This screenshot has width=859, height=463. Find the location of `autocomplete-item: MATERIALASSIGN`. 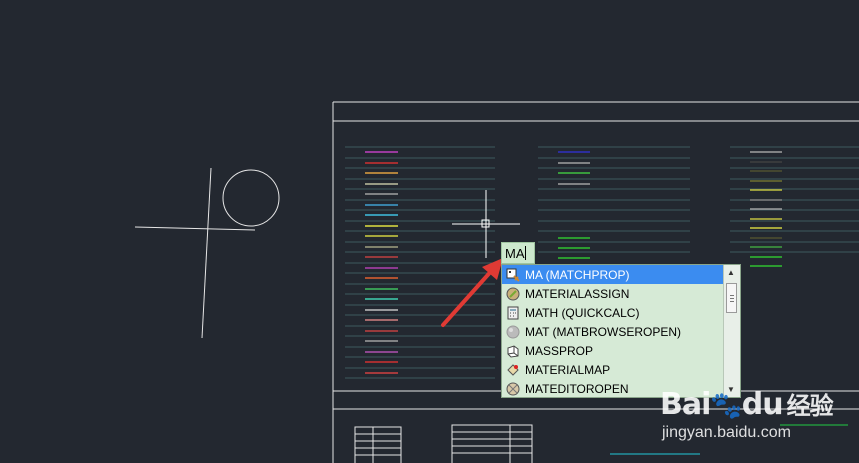

autocomplete-item: MATERIALASSIGN is located at coordinates (613, 293).